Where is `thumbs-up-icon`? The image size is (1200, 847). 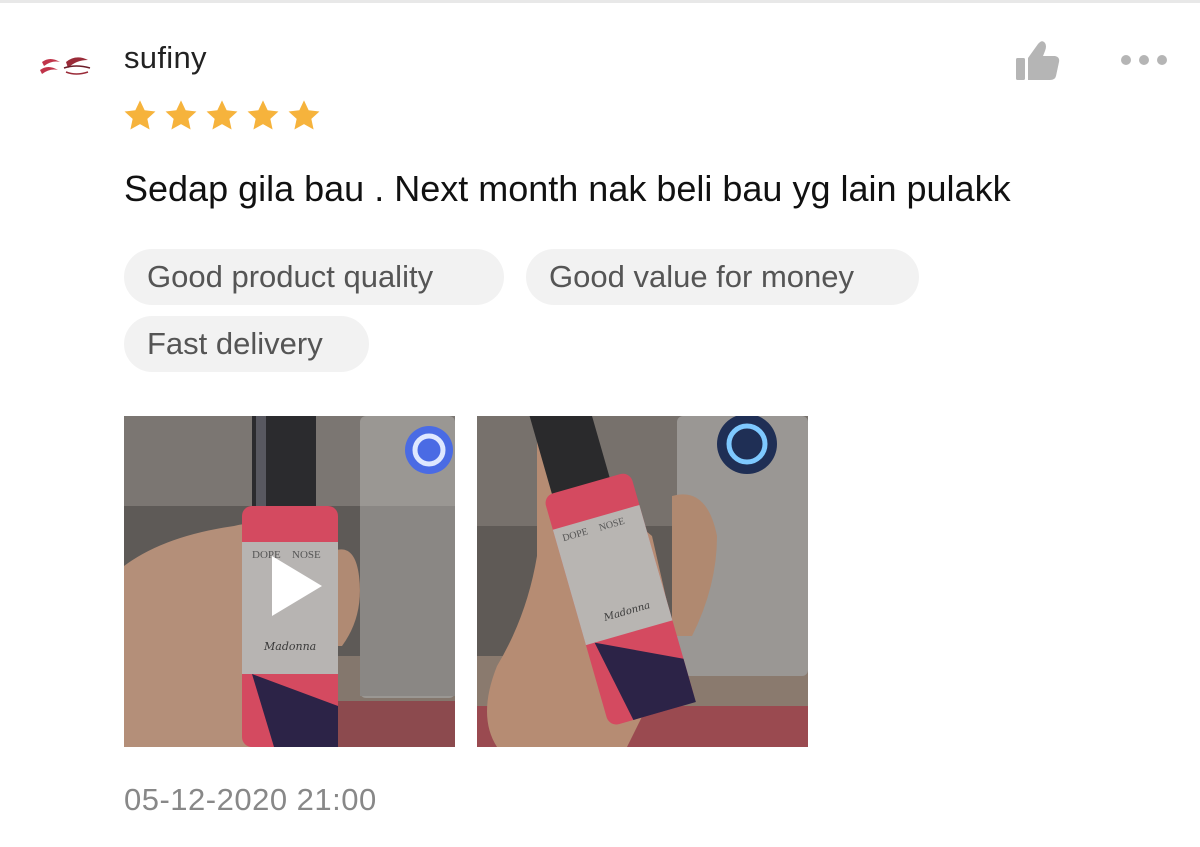 thumbs-up-icon is located at coordinates (1038, 60).